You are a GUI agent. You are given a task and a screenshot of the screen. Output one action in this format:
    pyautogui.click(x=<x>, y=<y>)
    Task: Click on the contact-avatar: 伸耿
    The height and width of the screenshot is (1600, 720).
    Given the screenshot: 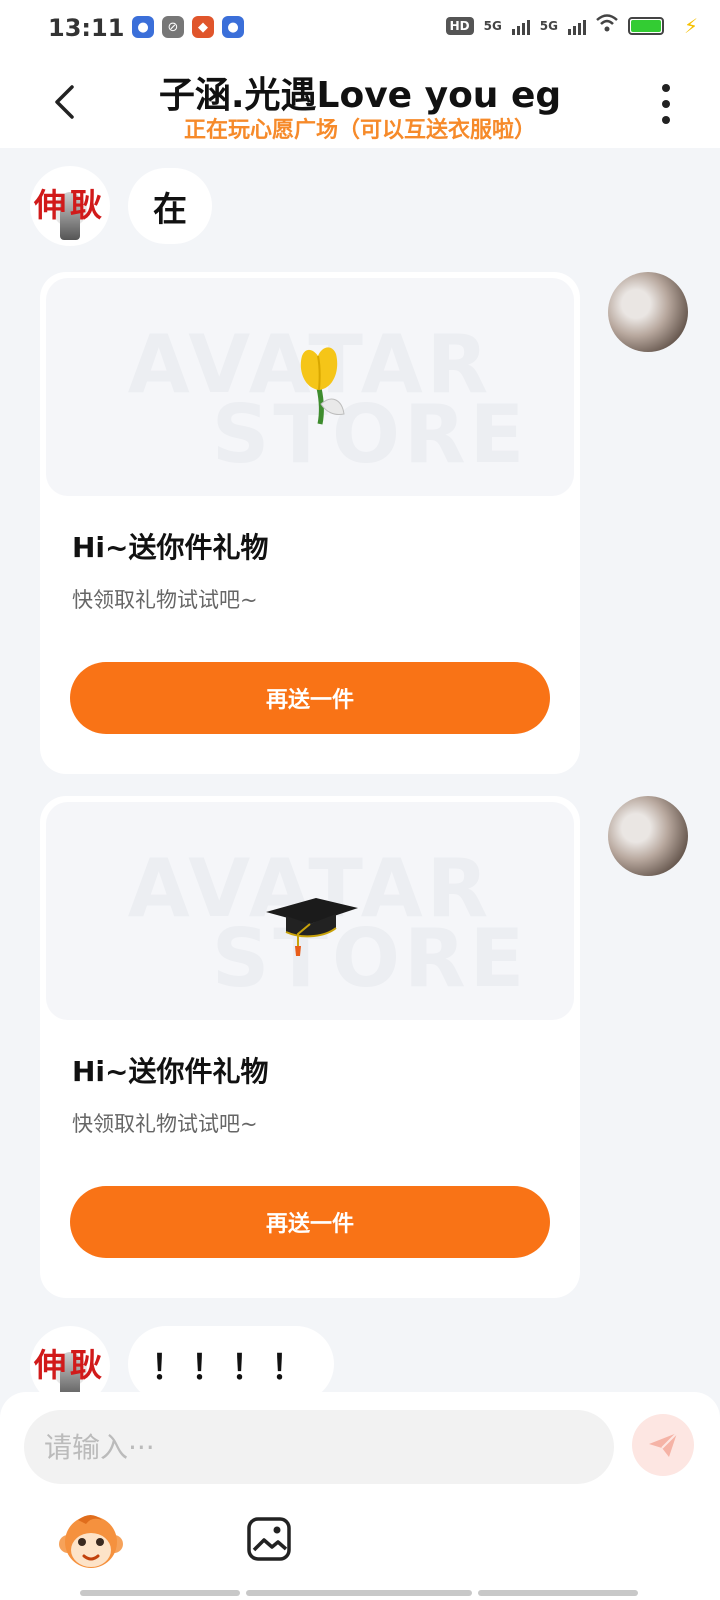 What is the action you would take?
    pyautogui.click(x=70, y=206)
    